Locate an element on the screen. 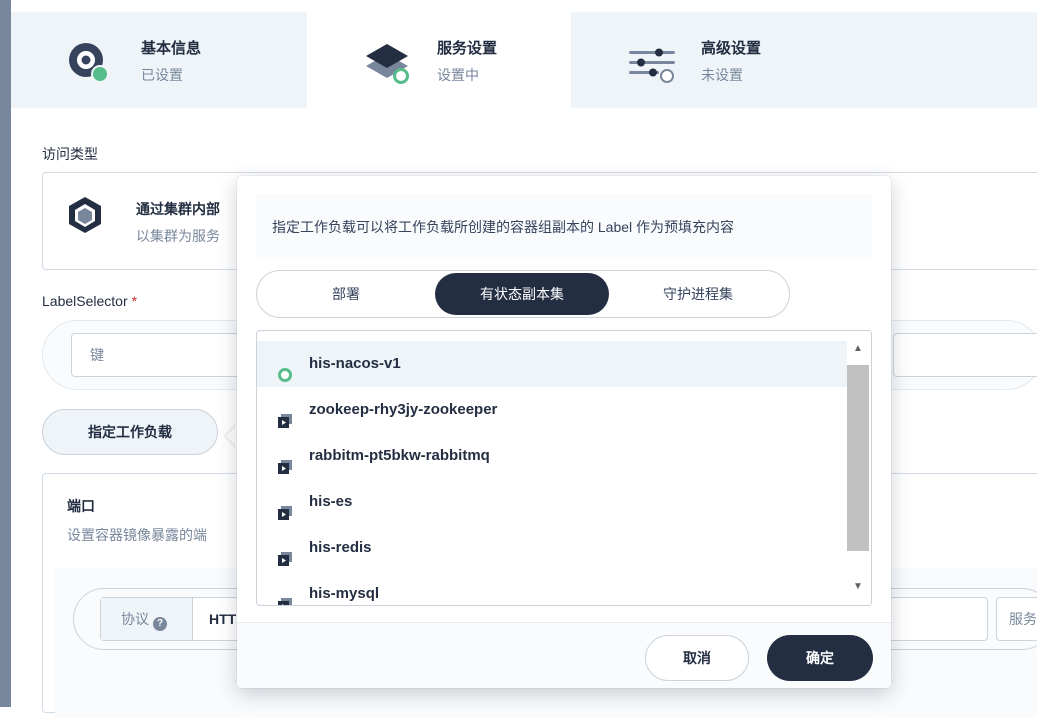 The width and height of the screenshot is (1037, 718). tab-deployments: 部署 is located at coordinates (346, 294).